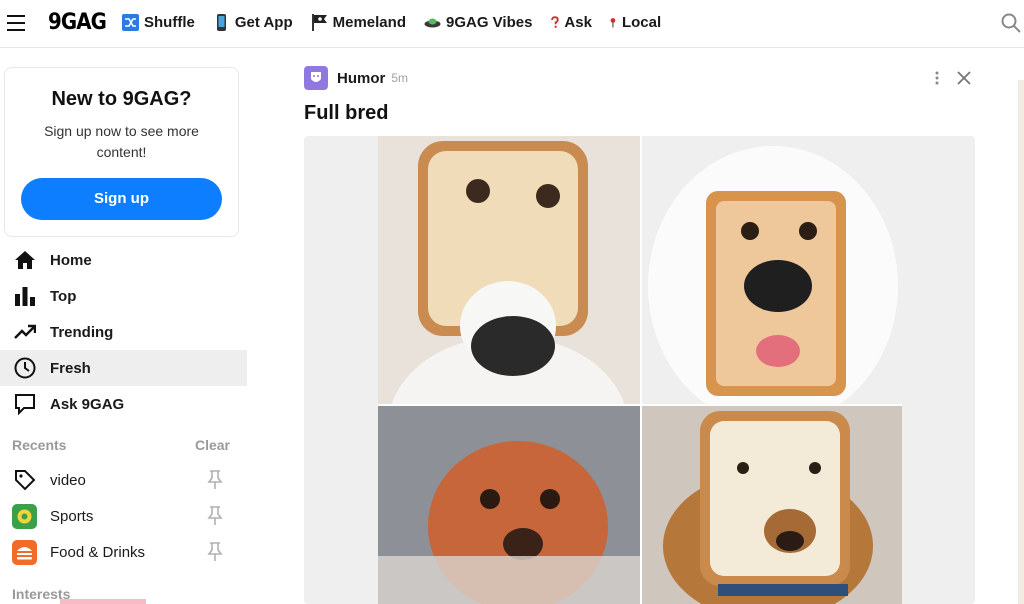 The width and height of the screenshot is (1024, 604). Describe the element at coordinates (39, 445) in the screenshot. I see `recents-title: Recents` at that location.